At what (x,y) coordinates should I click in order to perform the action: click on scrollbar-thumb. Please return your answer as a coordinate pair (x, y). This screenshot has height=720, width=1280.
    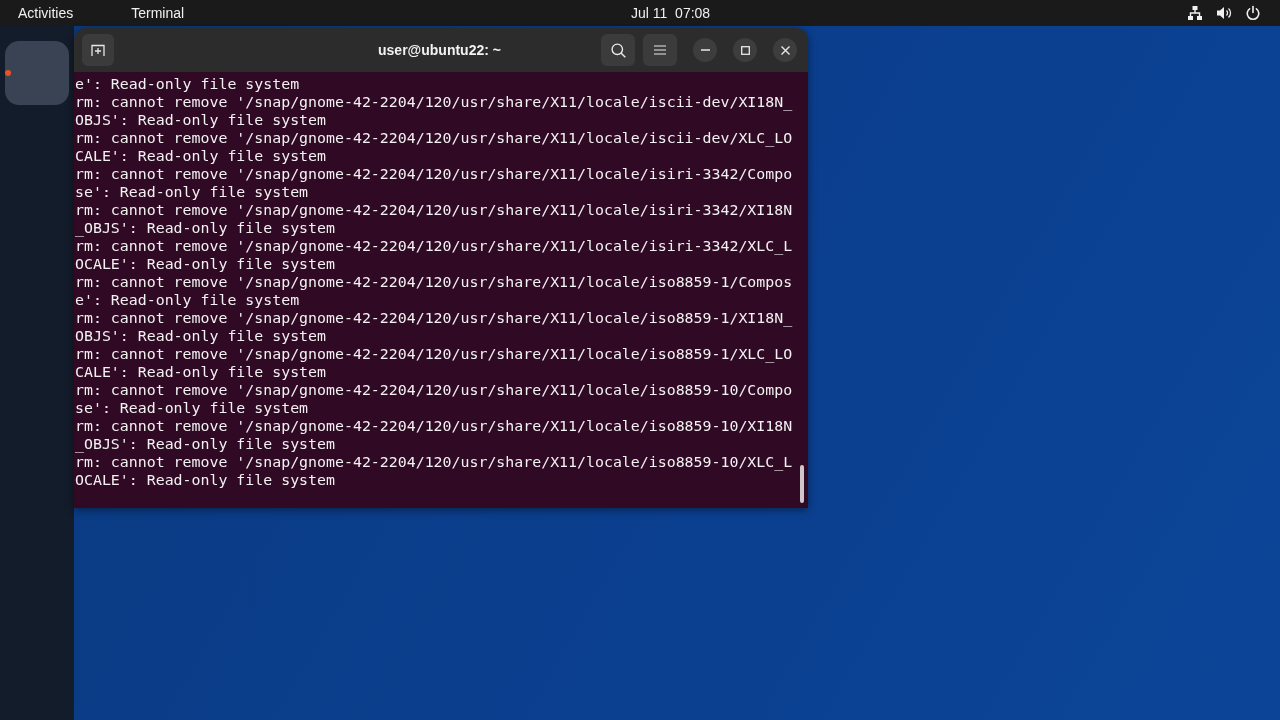
    Looking at the image, I should click on (802, 484).